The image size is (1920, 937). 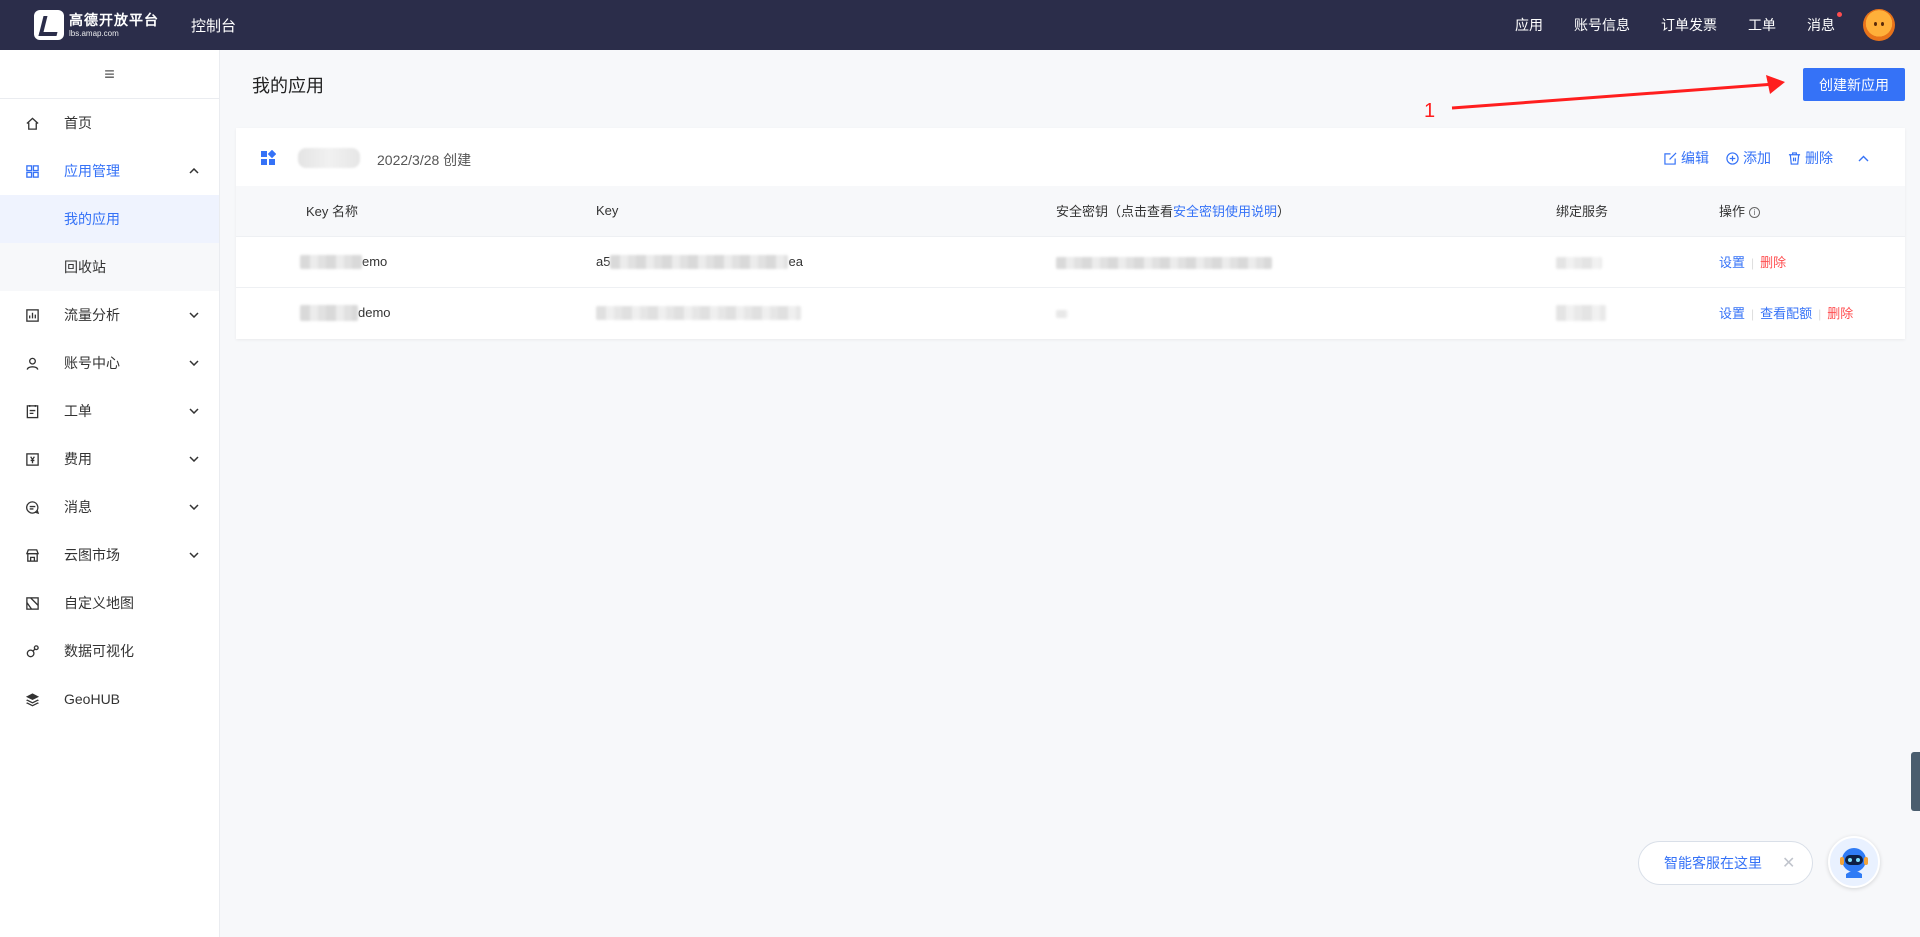 What do you see at coordinates (1225, 211) in the screenshot?
I see `secret-usage-link: 安全密钥使用说明` at bounding box center [1225, 211].